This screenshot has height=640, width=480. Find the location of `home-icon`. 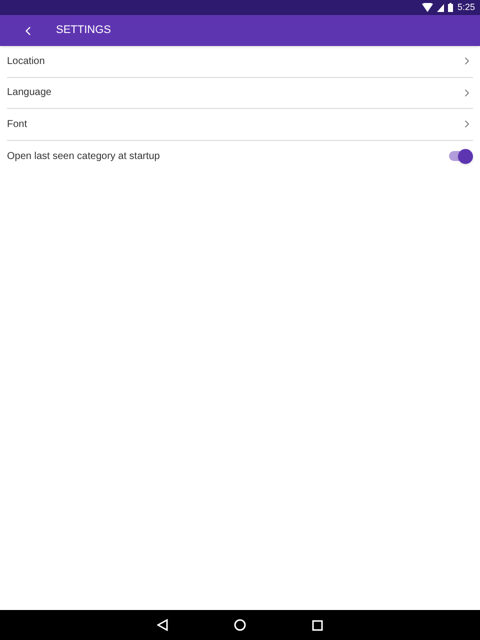

home-icon is located at coordinates (240, 625).